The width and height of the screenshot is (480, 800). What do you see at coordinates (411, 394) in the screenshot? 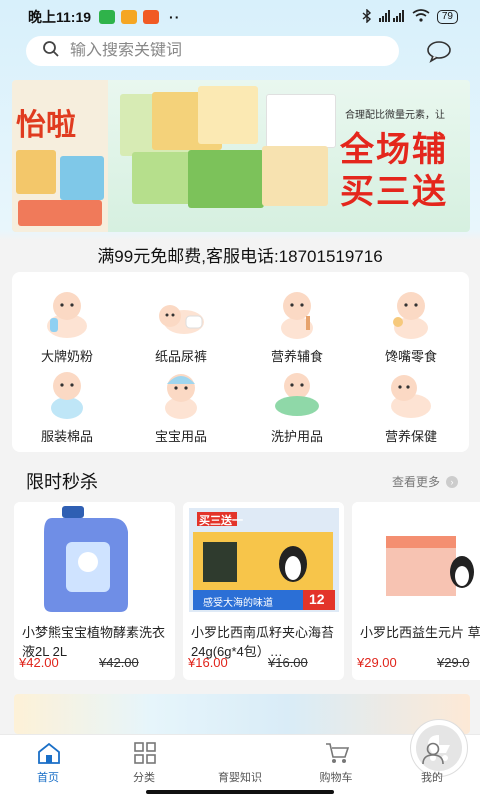
I see `baby-health-icon` at bounding box center [411, 394].